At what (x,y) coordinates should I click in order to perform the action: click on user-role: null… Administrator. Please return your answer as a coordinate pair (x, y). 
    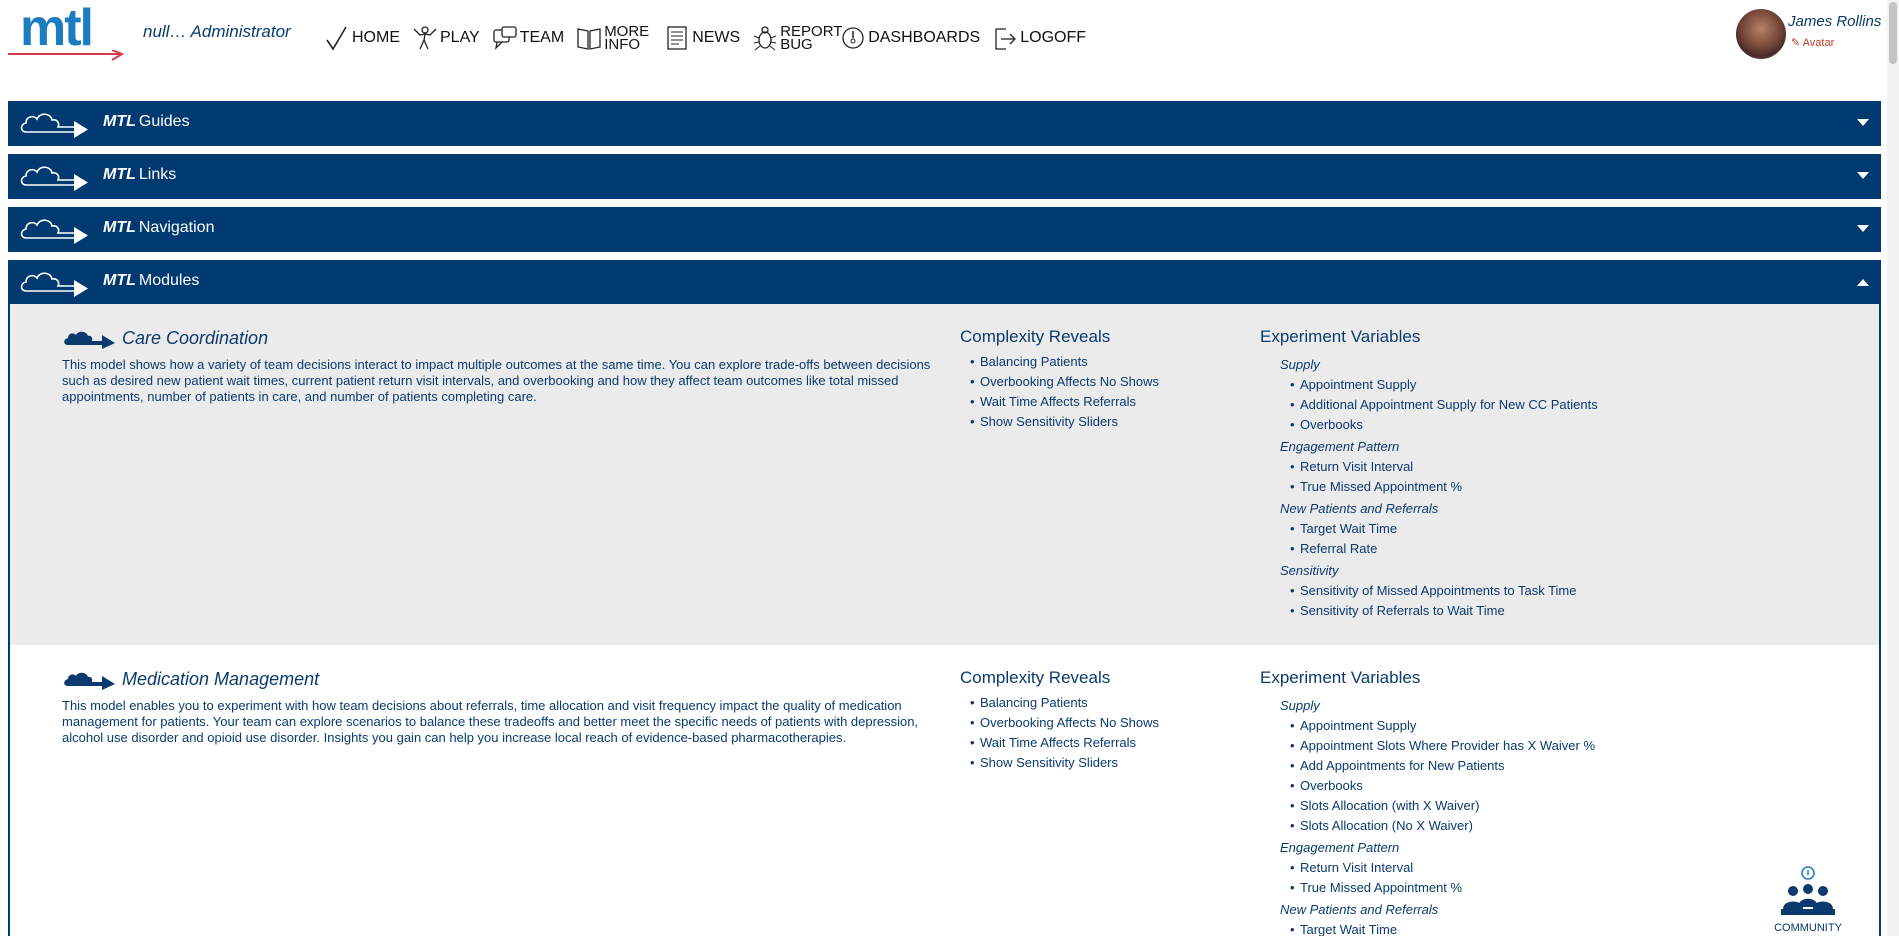
    Looking at the image, I should click on (217, 31).